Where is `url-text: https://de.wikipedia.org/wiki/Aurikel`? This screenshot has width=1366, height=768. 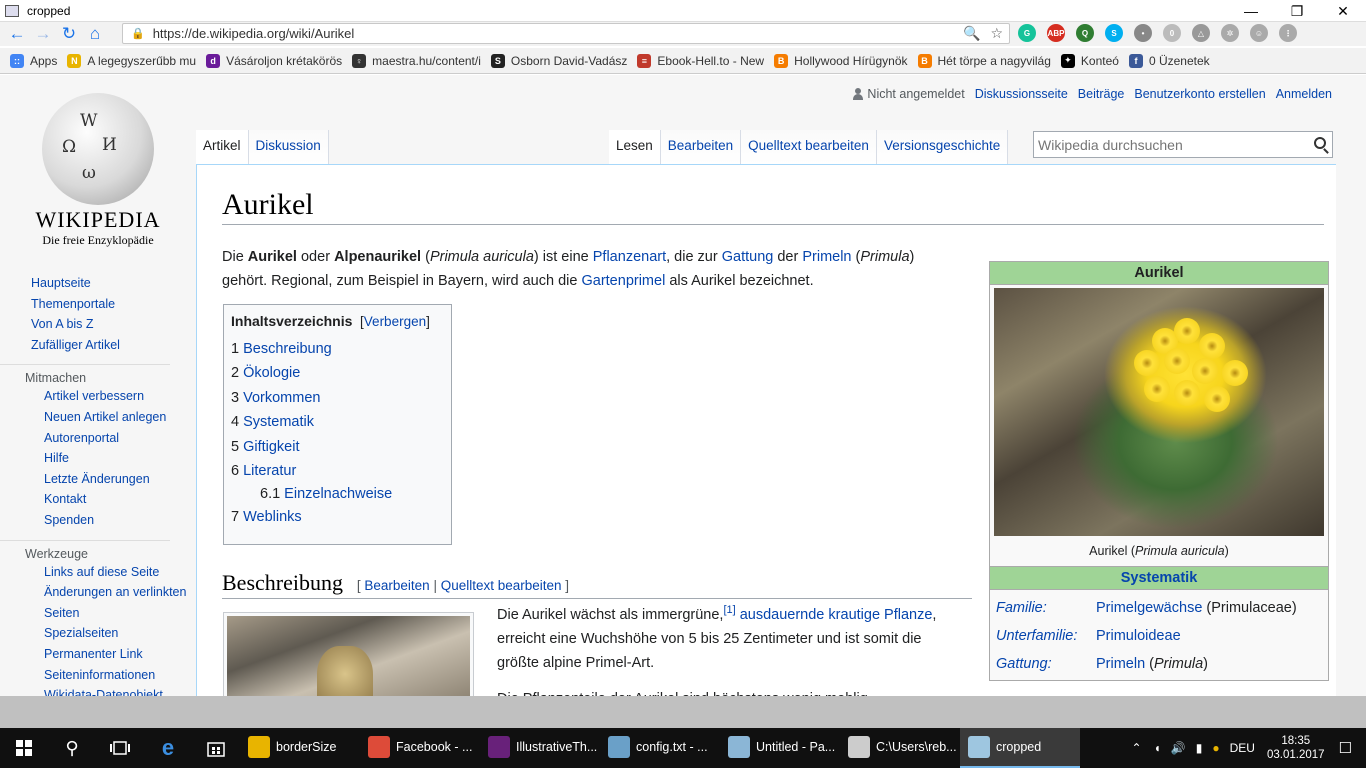 url-text: https://de.wikipedia.org/wiki/Aurikel is located at coordinates (254, 33).